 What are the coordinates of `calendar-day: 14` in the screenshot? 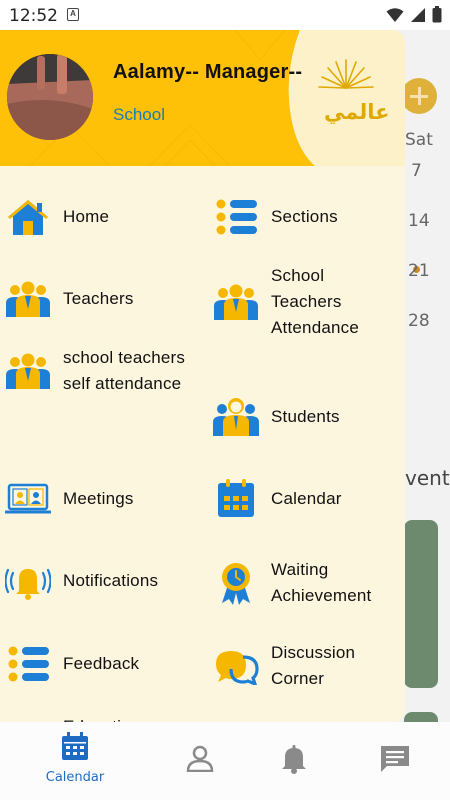 It's located at (419, 221).